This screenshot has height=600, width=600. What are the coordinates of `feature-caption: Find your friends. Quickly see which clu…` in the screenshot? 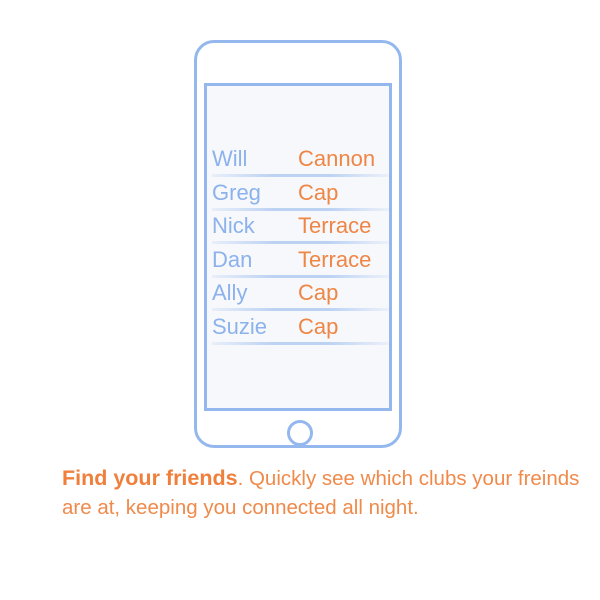 It's located at (327, 493).